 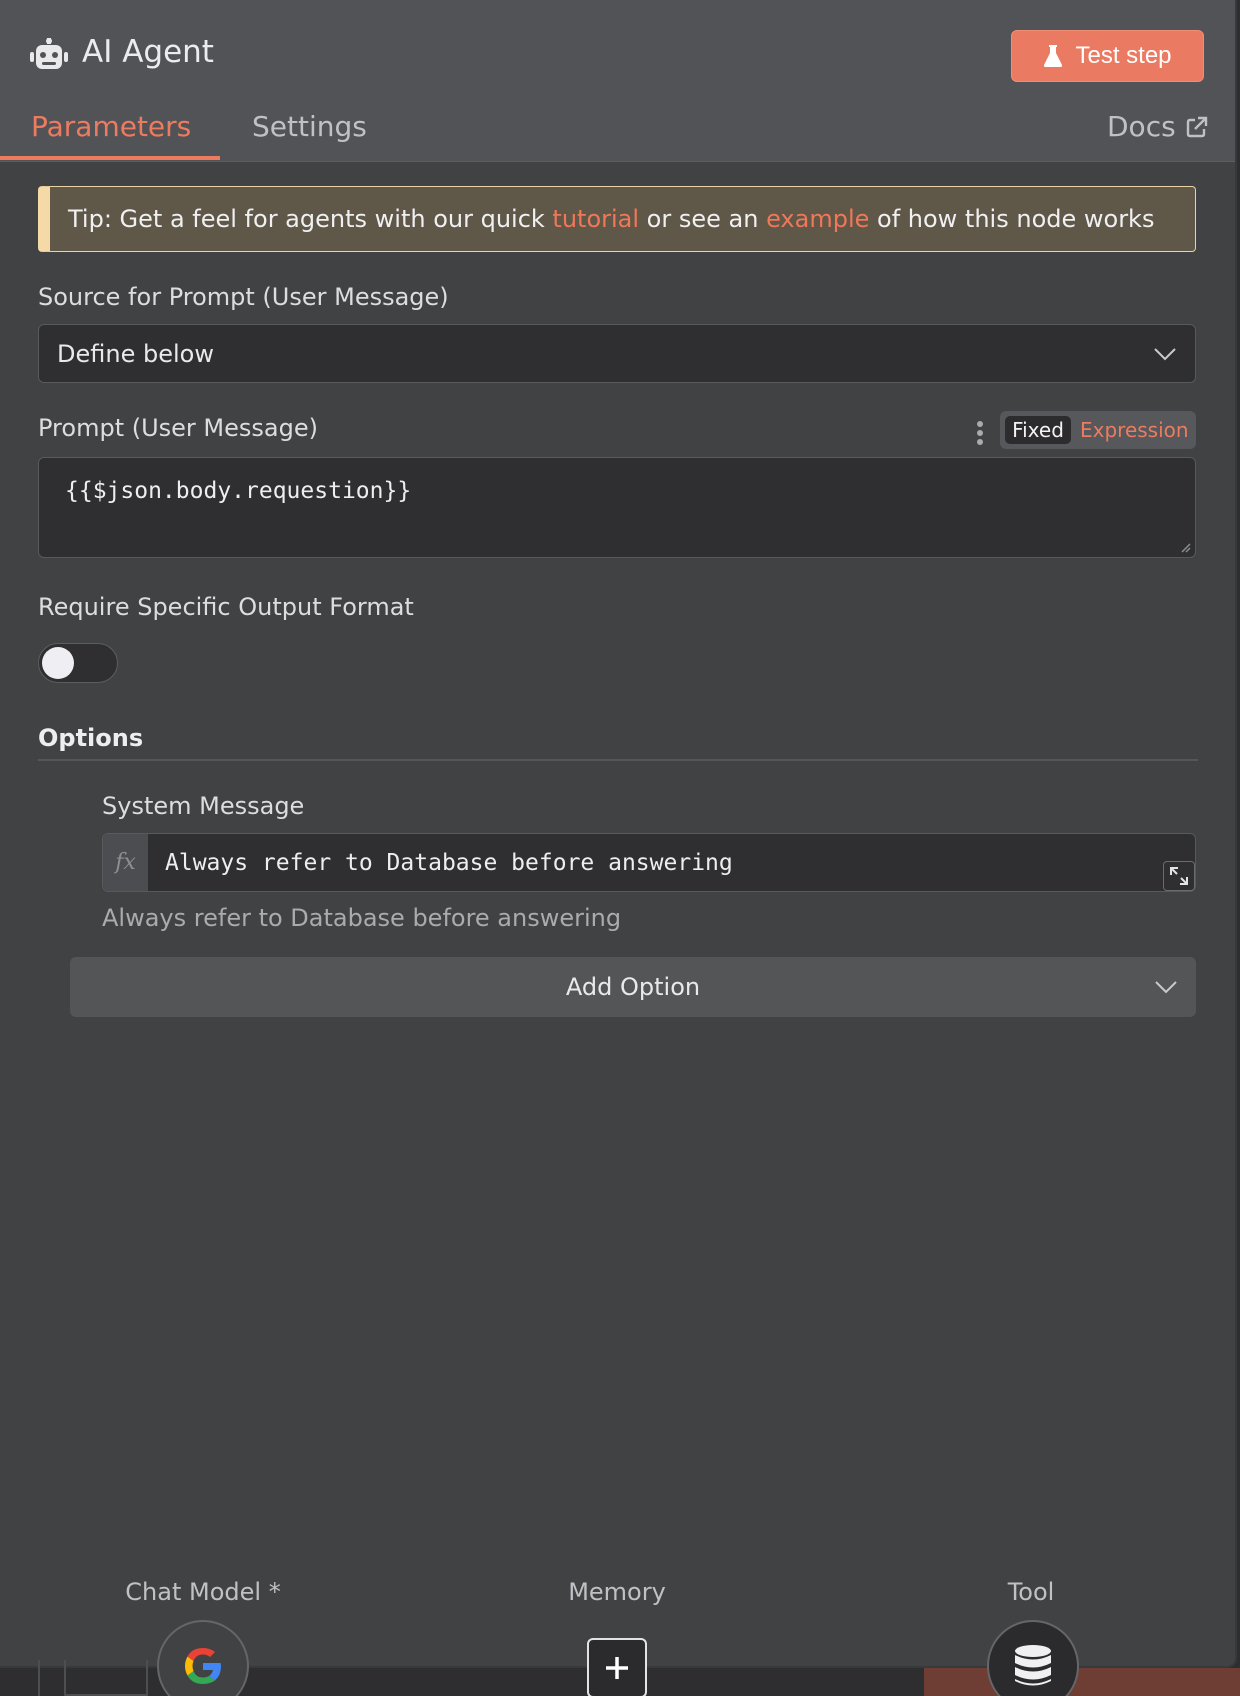 I want to click on tab-settings: Settings, so click(x=309, y=126).